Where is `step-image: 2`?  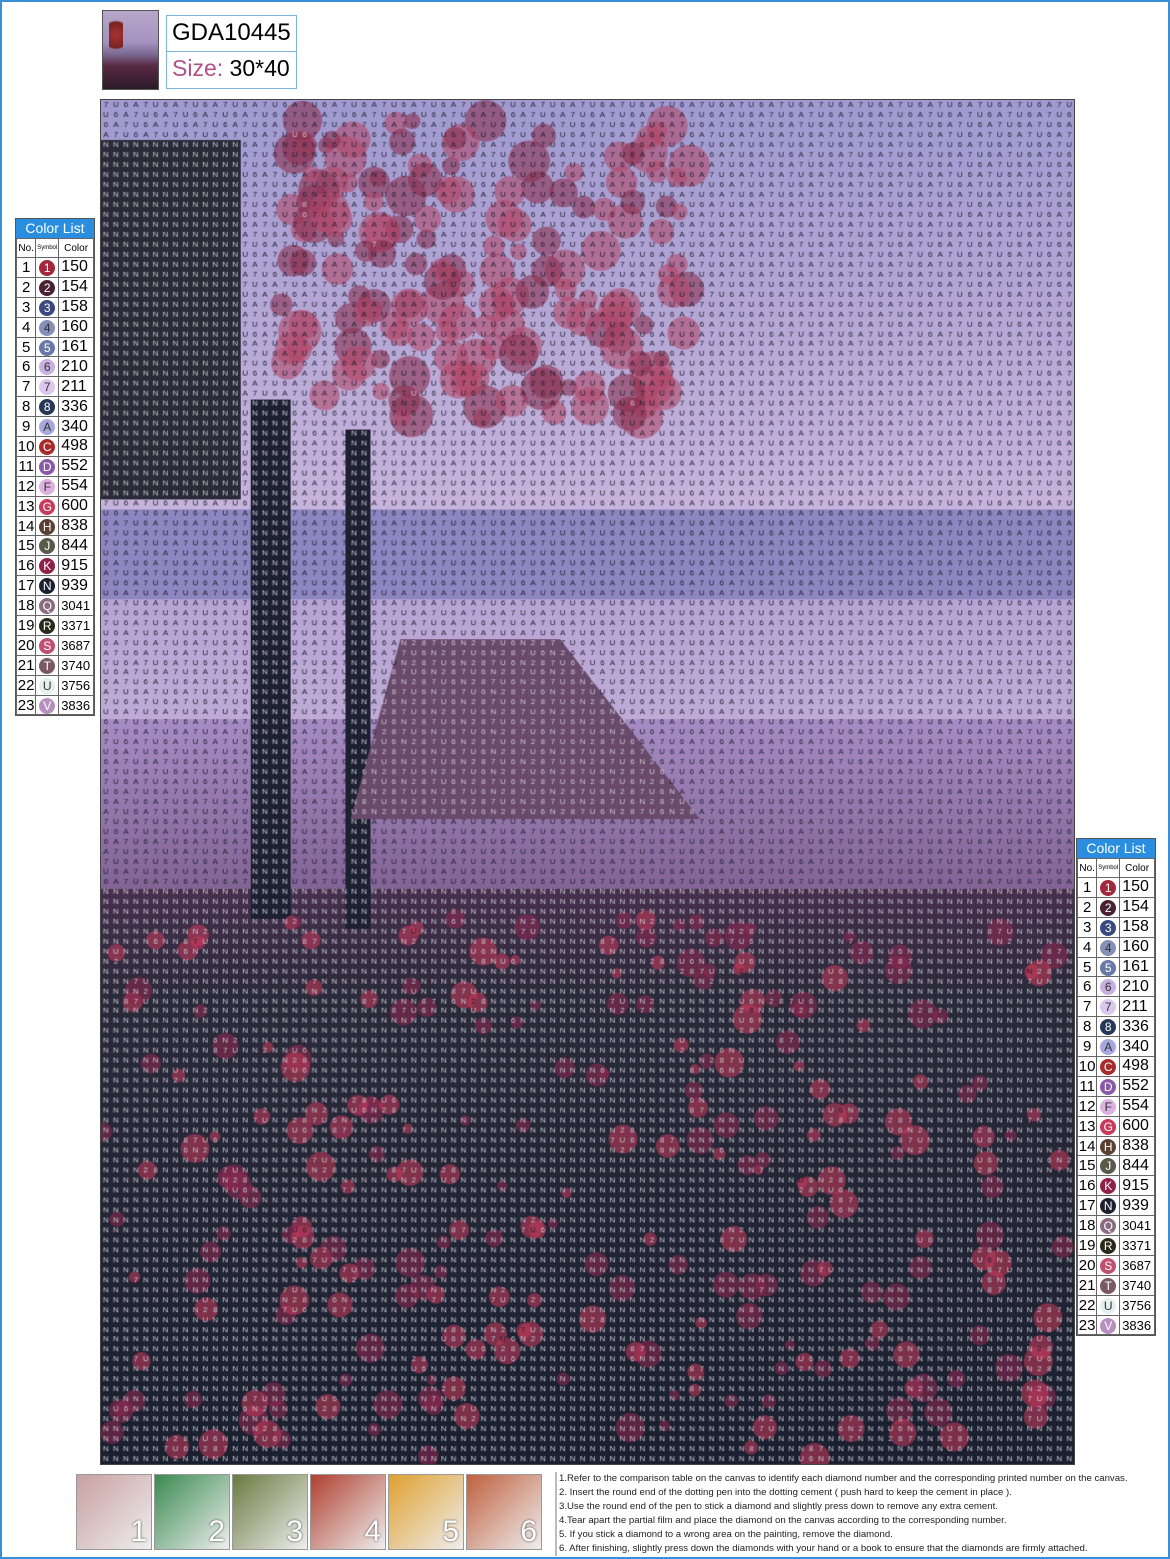 step-image: 2 is located at coordinates (192, 1512).